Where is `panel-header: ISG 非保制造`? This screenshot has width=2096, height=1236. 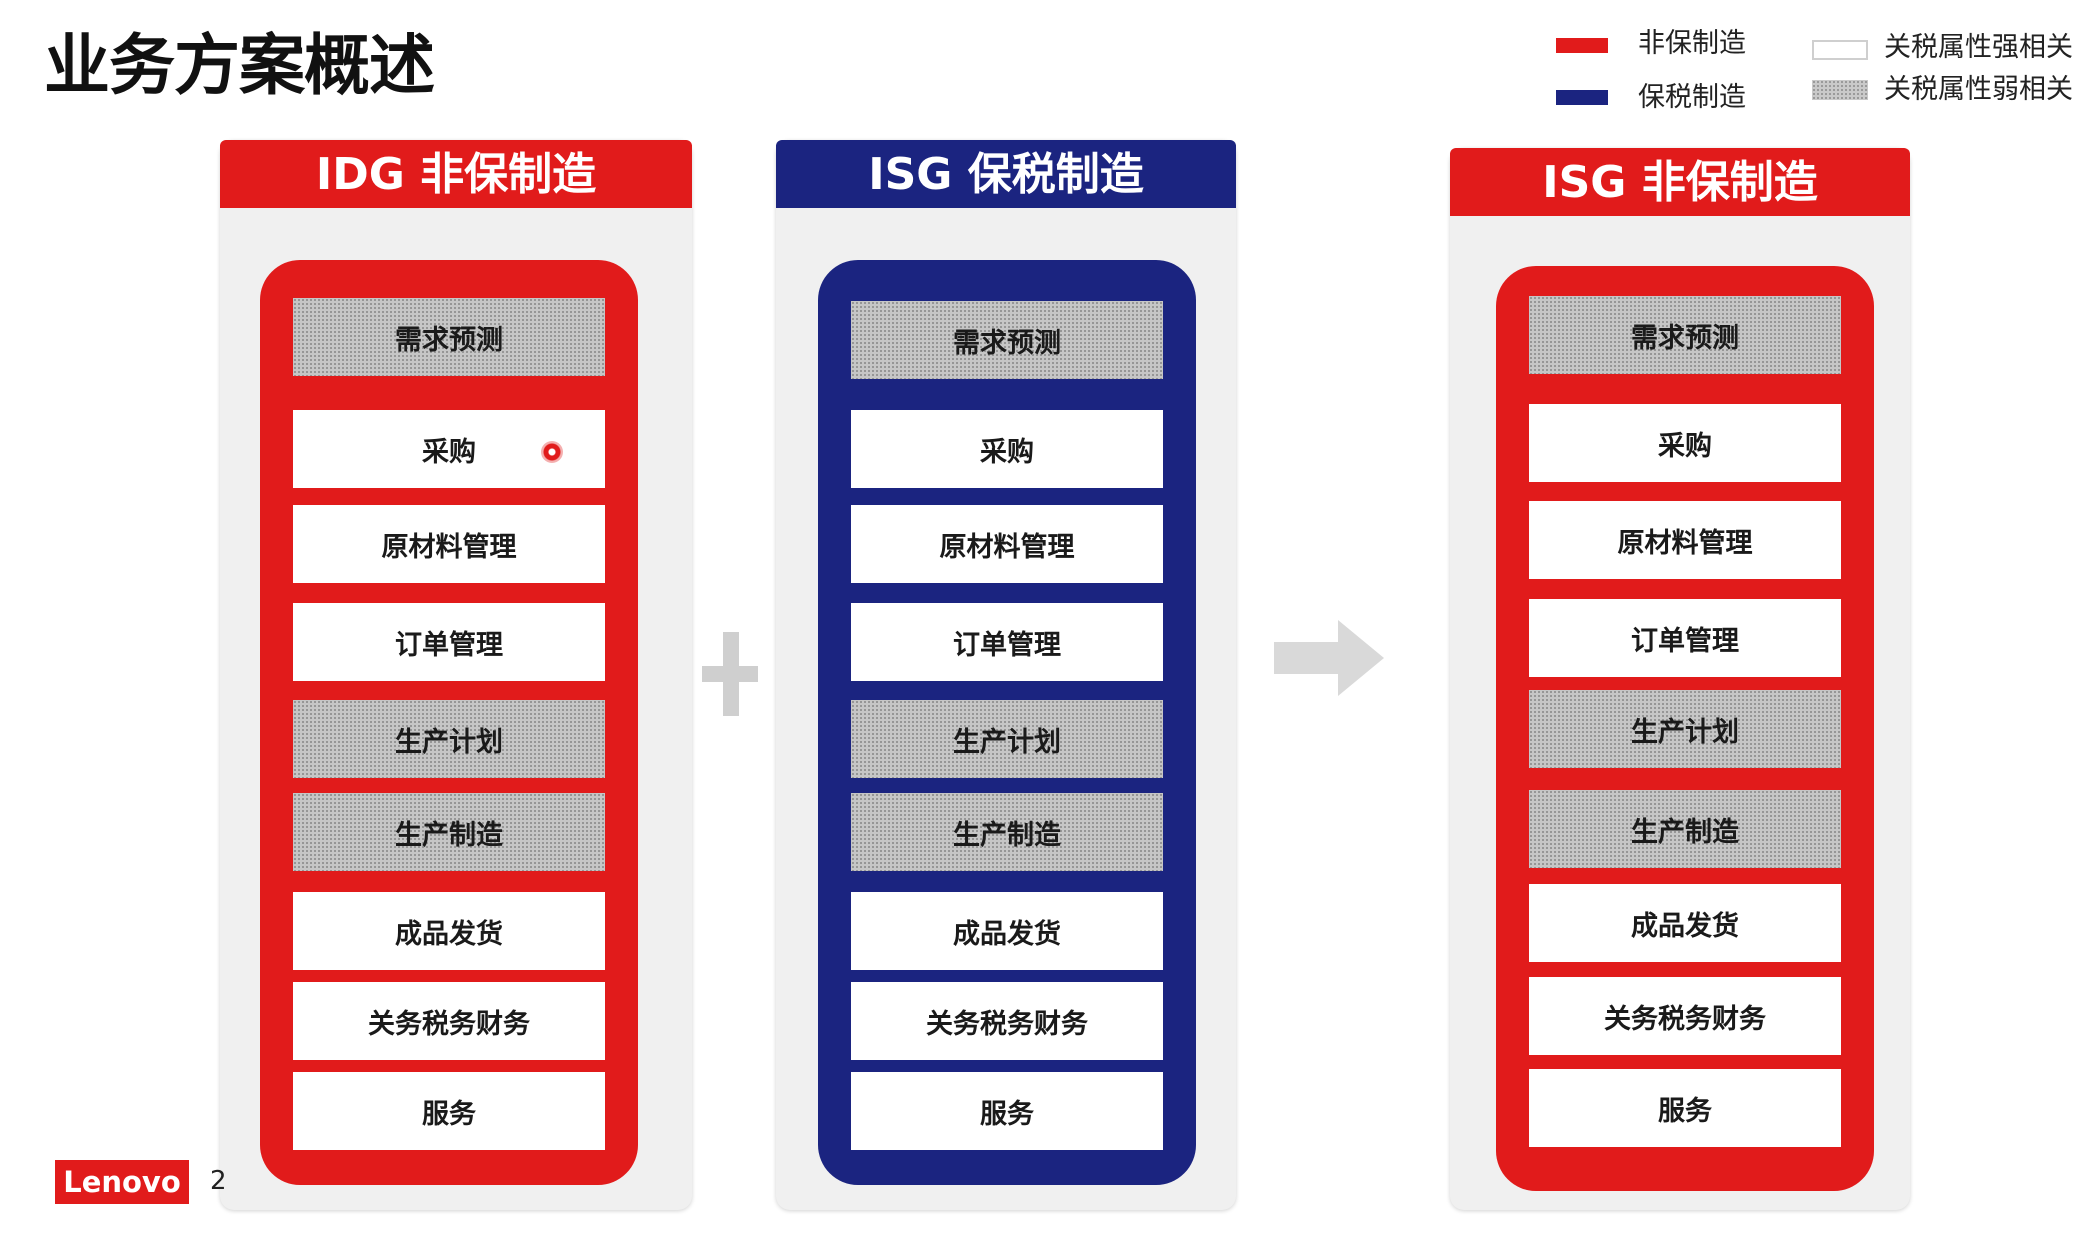
panel-header: ISG 非保制造 is located at coordinates (1680, 182).